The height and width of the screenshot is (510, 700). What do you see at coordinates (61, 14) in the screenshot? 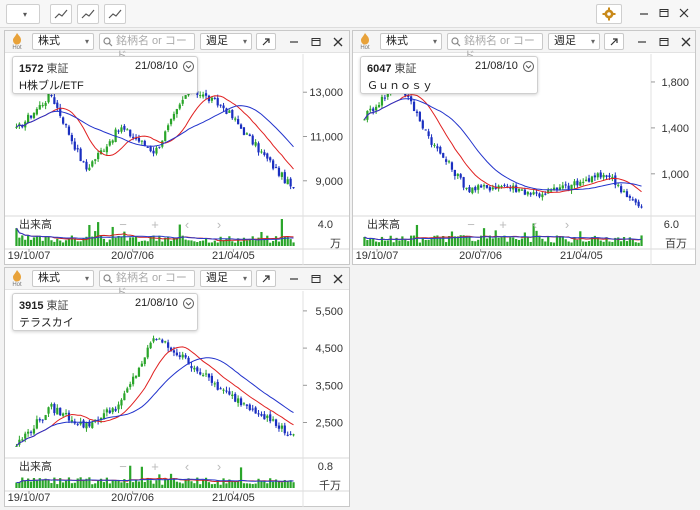
I see `trend-tool-button` at bounding box center [61, 14].